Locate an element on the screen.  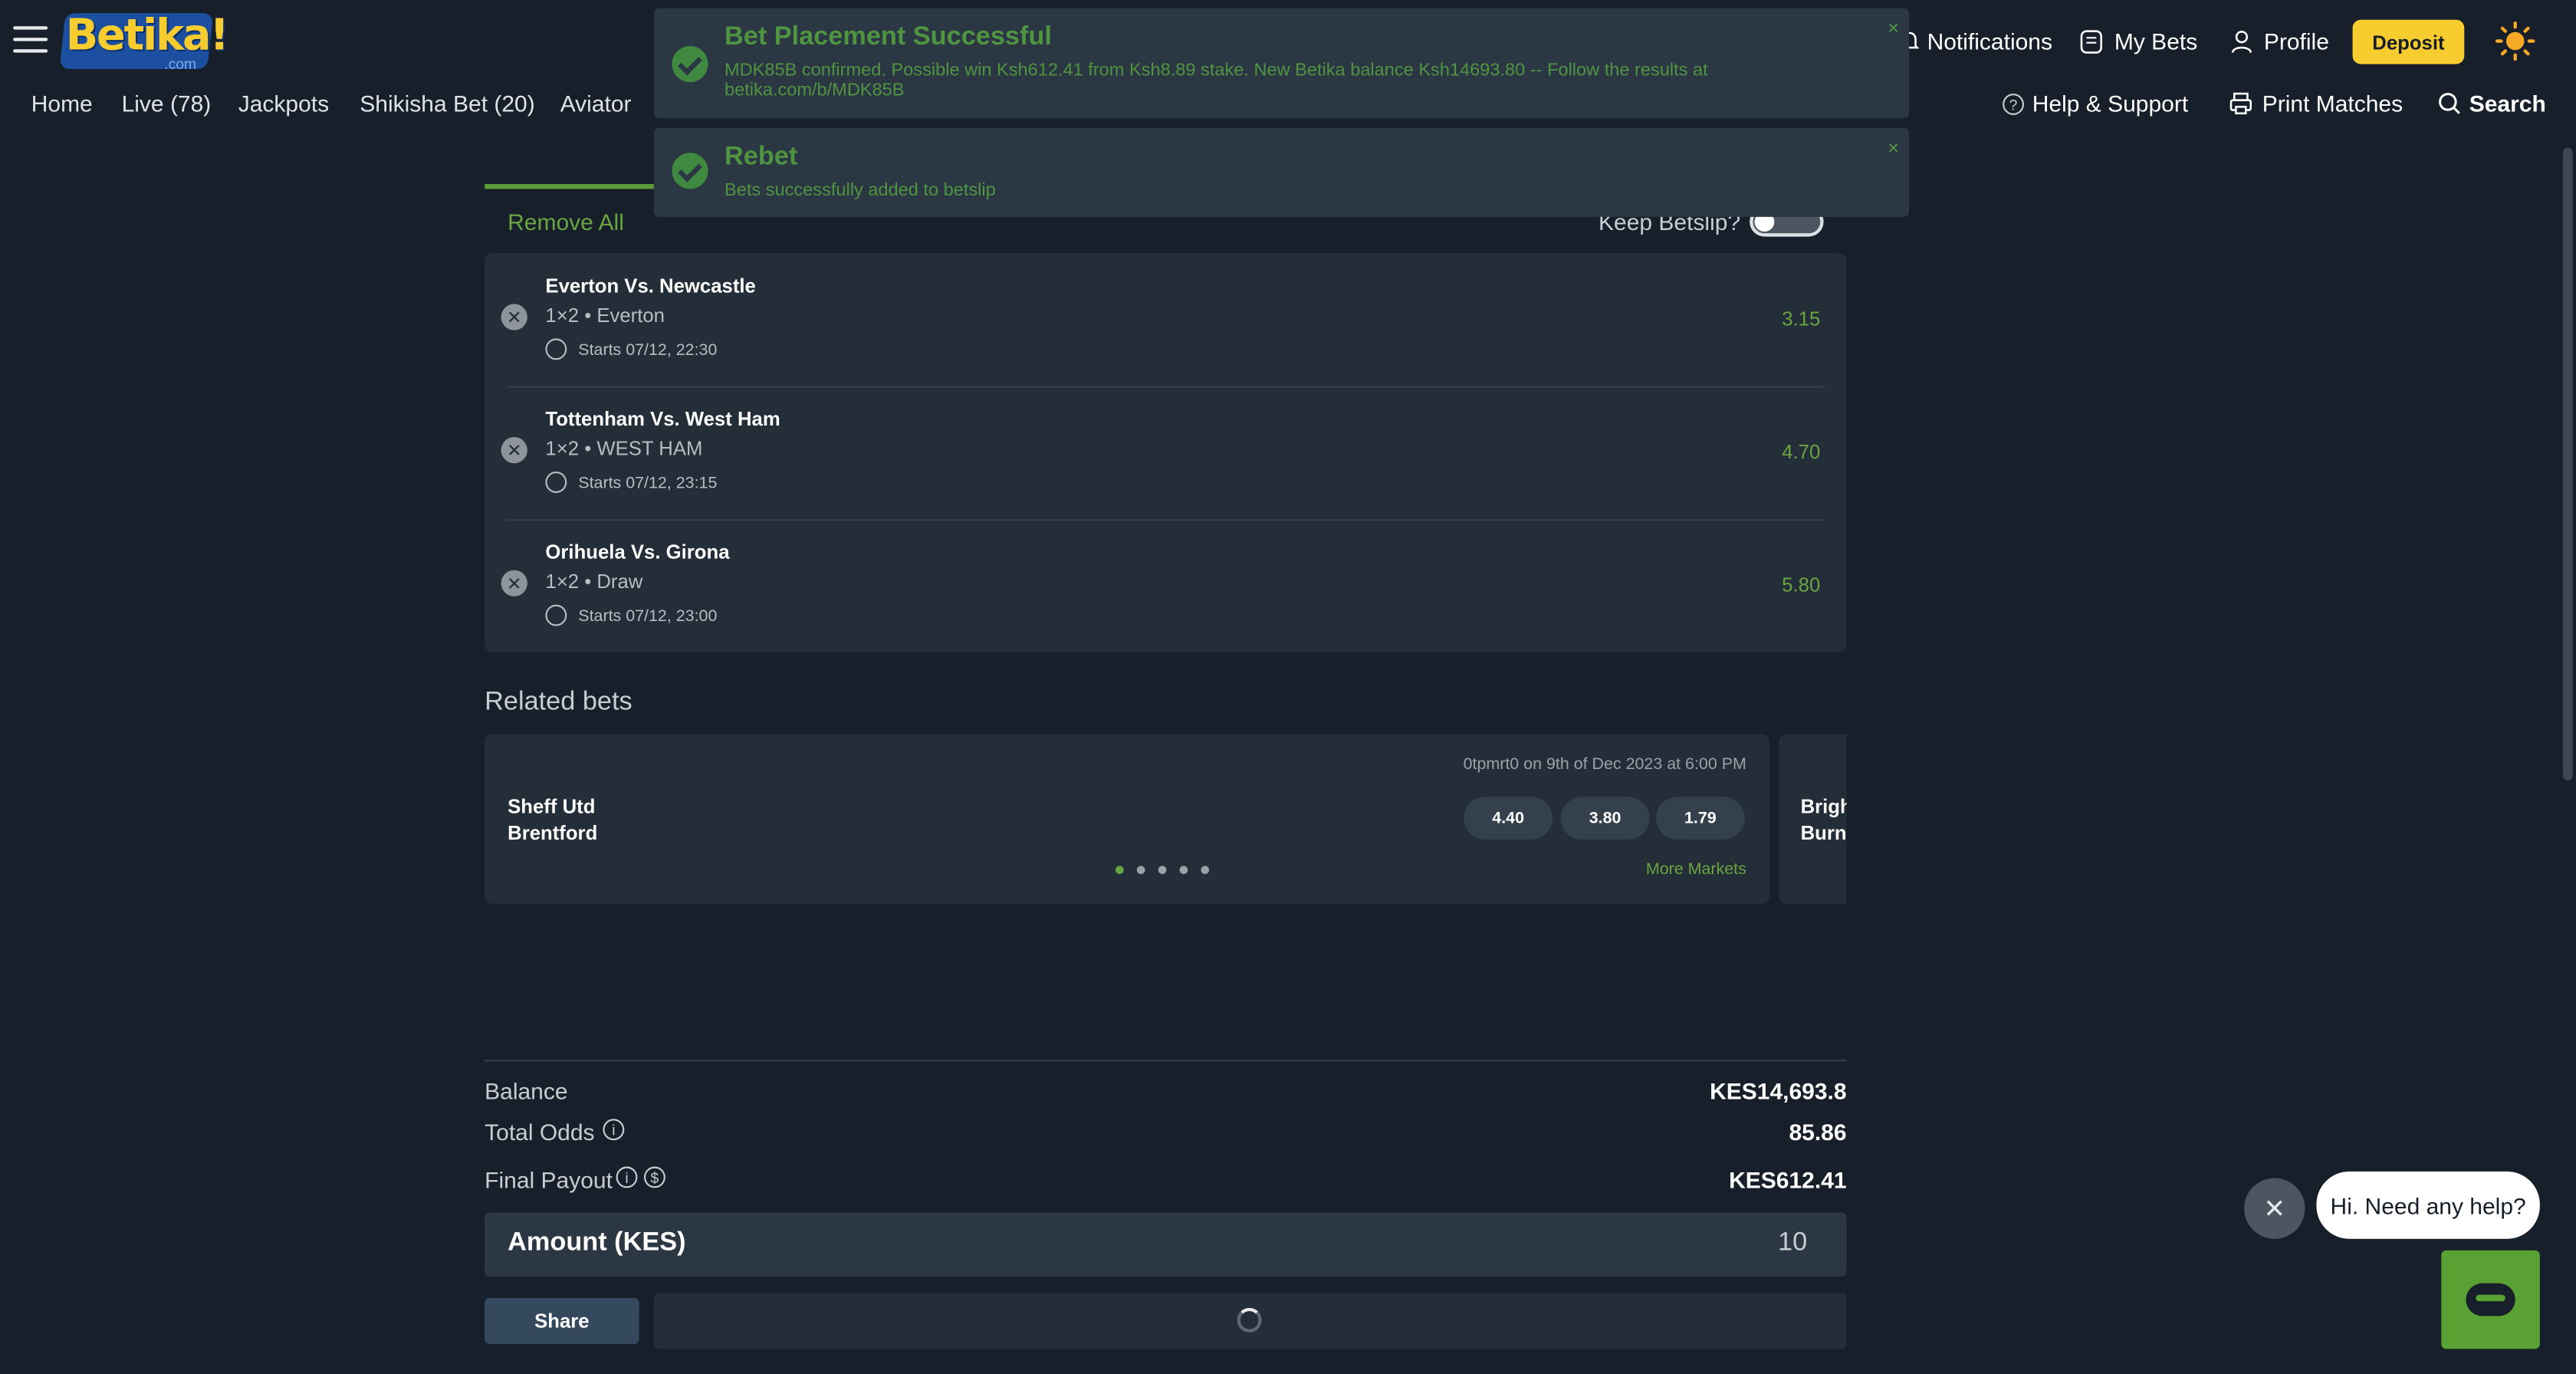
help-icon: ? is located at coordinates (2014, 104).